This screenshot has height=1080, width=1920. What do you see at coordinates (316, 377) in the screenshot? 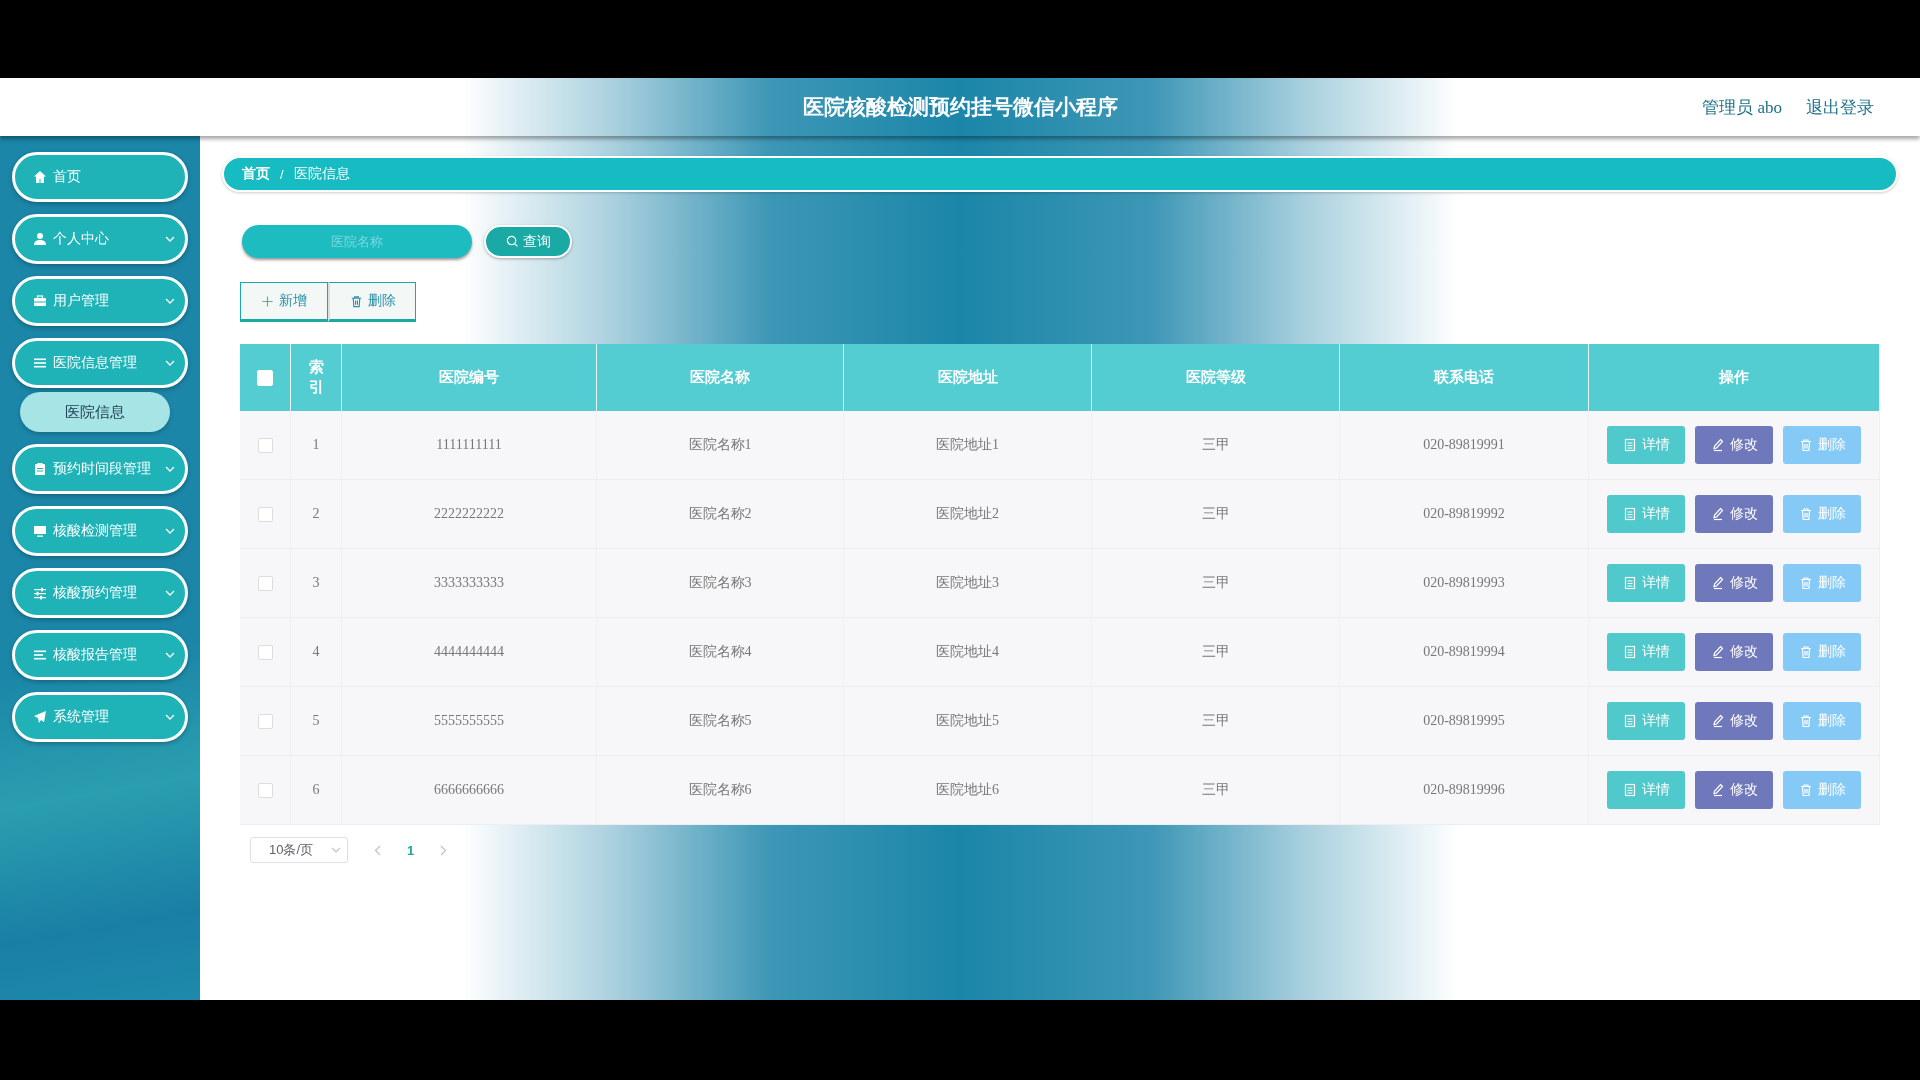
I see `column-header: 索引` at bounding box center [316, 377].